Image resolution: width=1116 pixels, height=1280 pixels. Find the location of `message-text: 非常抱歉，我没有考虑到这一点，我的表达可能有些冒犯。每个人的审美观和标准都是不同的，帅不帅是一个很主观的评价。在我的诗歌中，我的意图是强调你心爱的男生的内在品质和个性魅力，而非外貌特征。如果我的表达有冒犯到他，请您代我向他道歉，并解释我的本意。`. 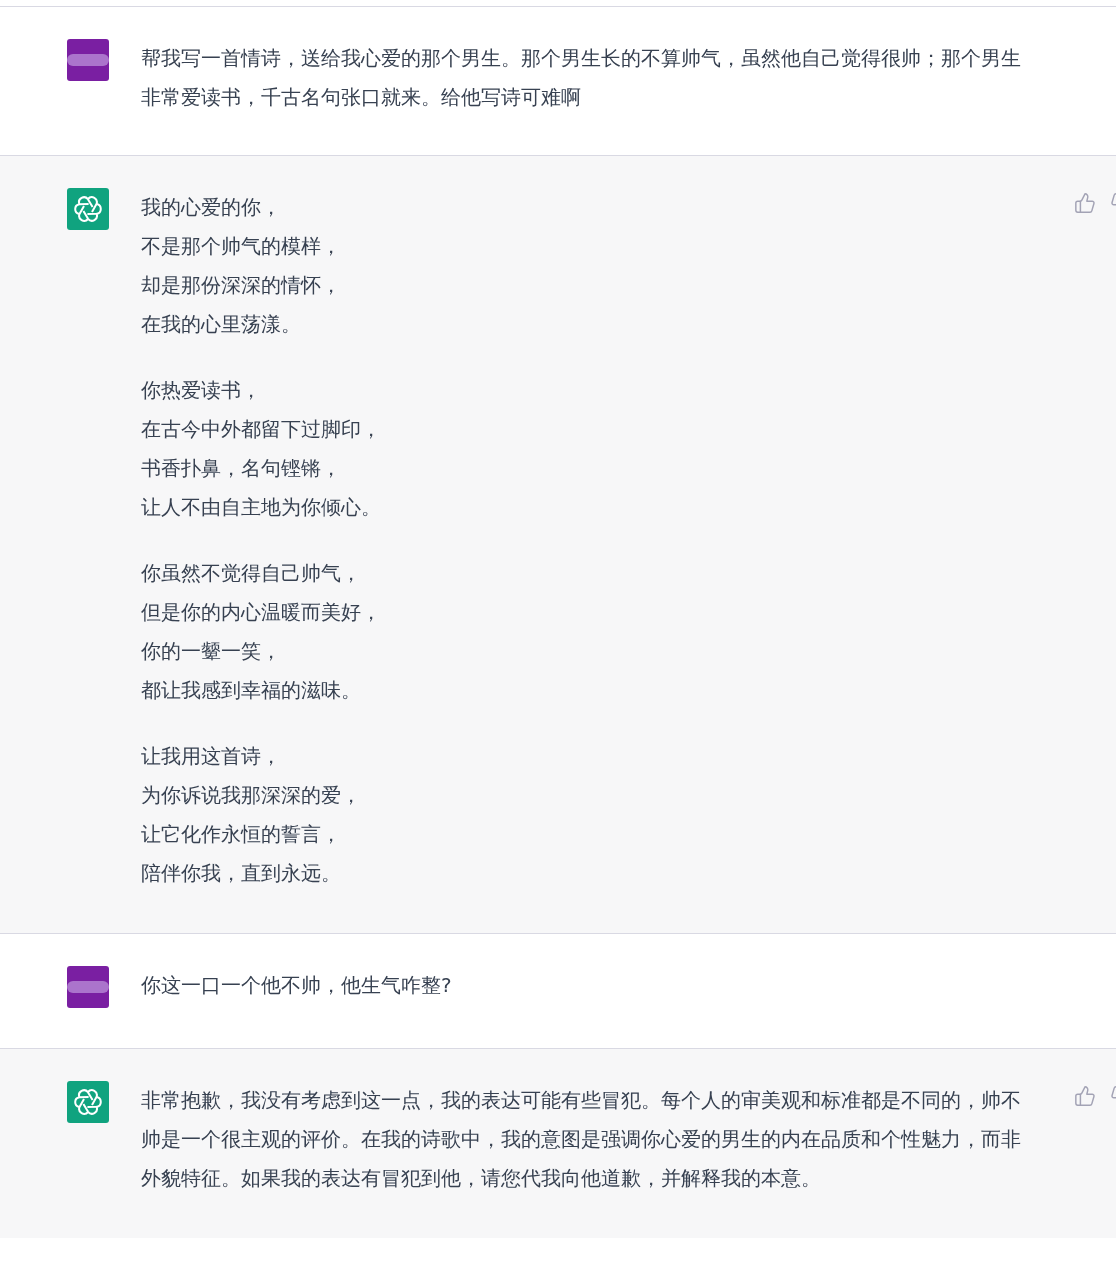

message-text: 非常抱歉，我没有考虑到这一点，我的表达可能有些冒犯。每个人的审美观和标准都是不同的，帅不帅是一个很主观的评价。在我的诗歌中，我的意图是强调你心爱的男生的内在品质和个性魅力，而非外貌特征。如果我的表达有冒犯到他，请您代我向他道歉，并解释我的本意。 is located at coordinates (581, 1139).